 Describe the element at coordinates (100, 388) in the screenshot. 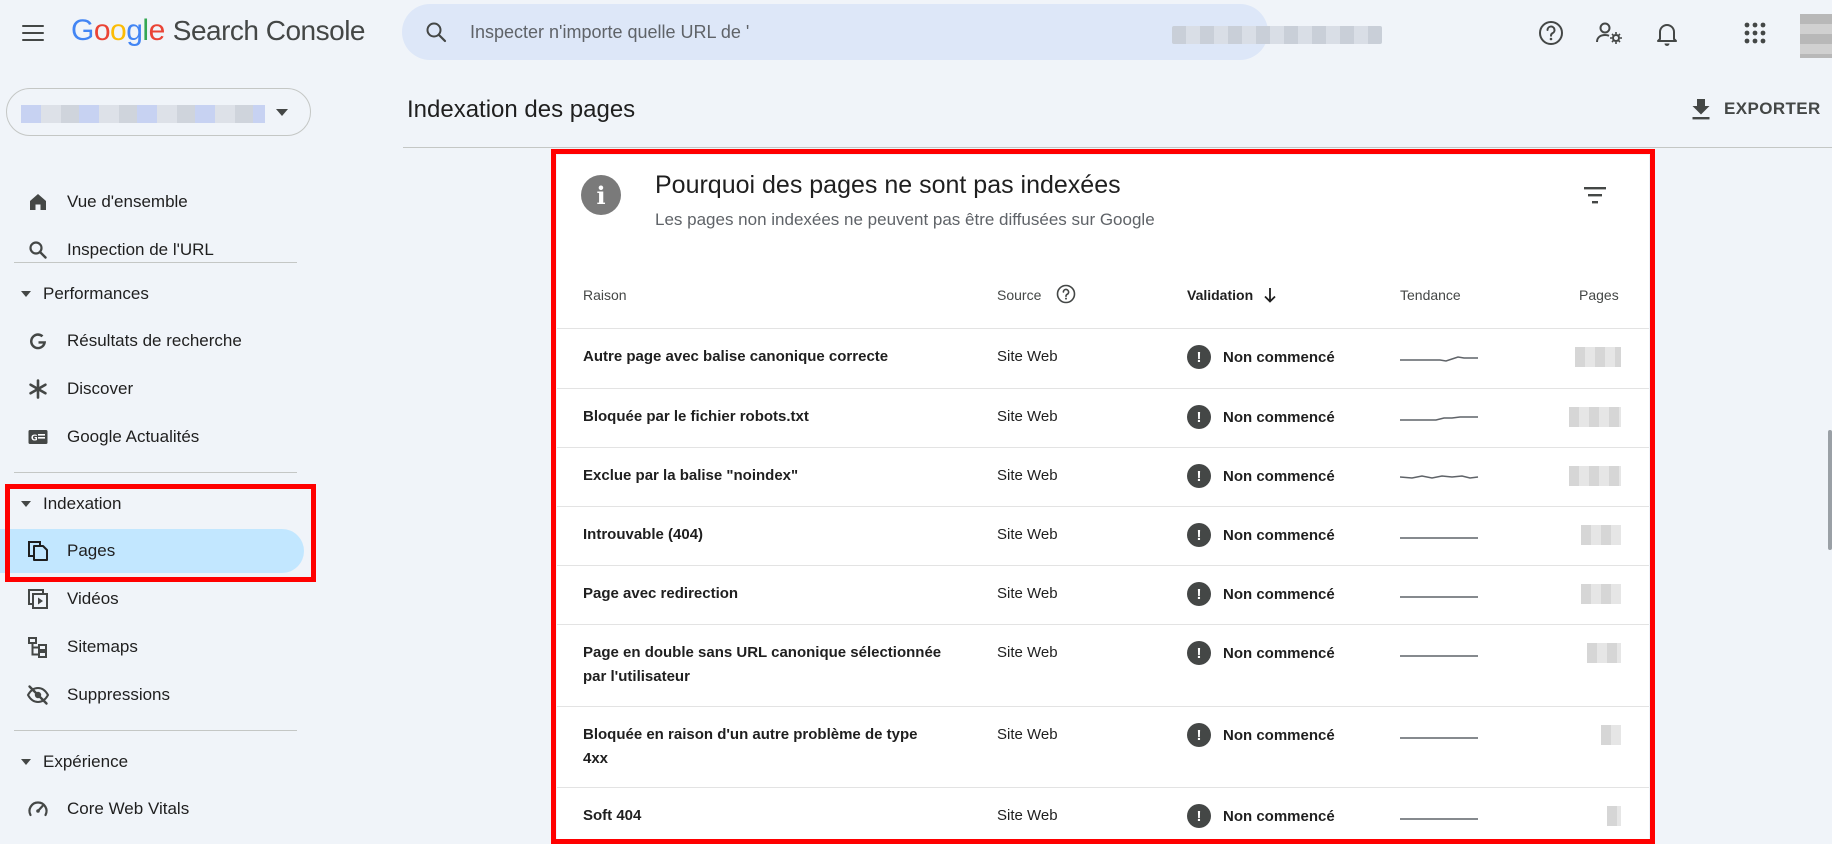

I see `sidebar-item-label: Discover` at that location.